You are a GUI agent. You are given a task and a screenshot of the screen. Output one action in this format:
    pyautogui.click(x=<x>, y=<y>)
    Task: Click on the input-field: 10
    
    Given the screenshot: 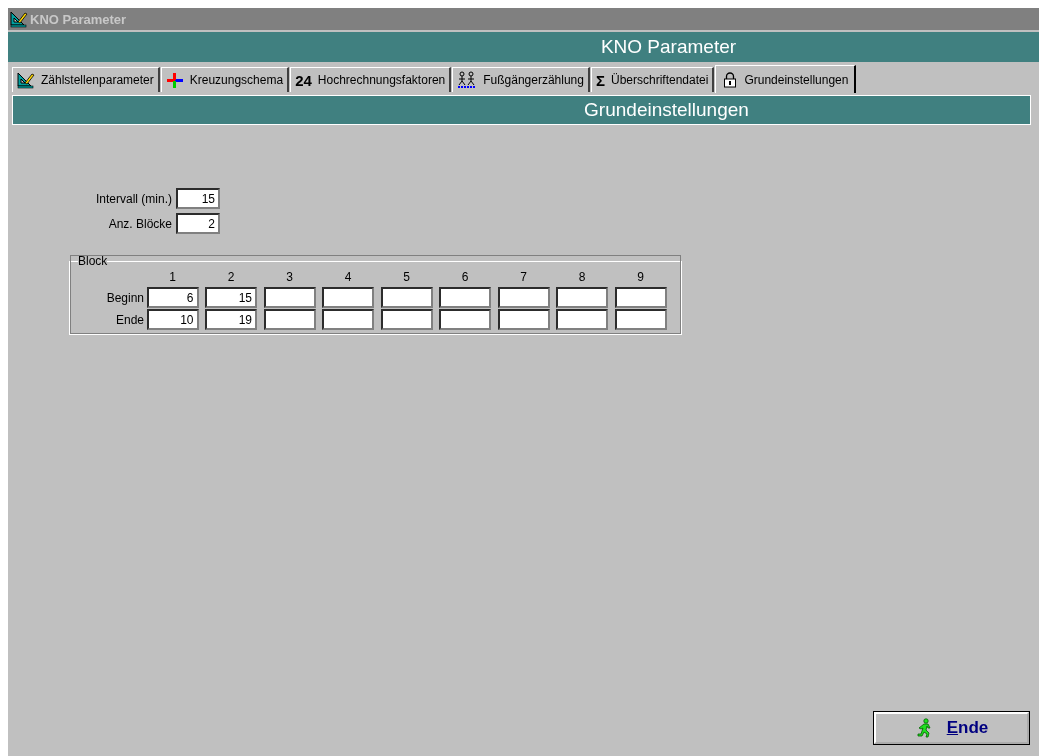 What is the action you would take?
    pyautogui.click(x=172, y=319)
    